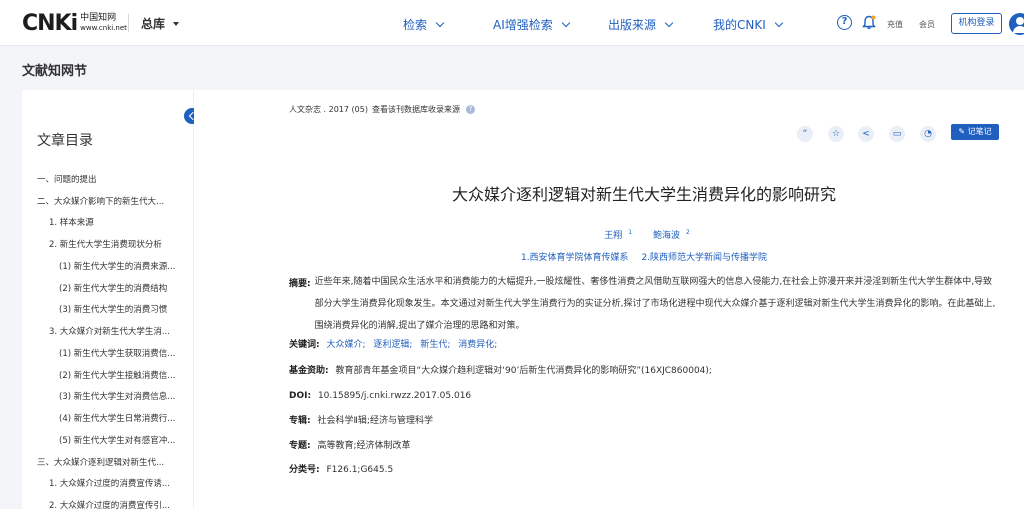 This screenshot has width=1024, height=509. I want to click on print-icon: ▭, so click(897, 134).